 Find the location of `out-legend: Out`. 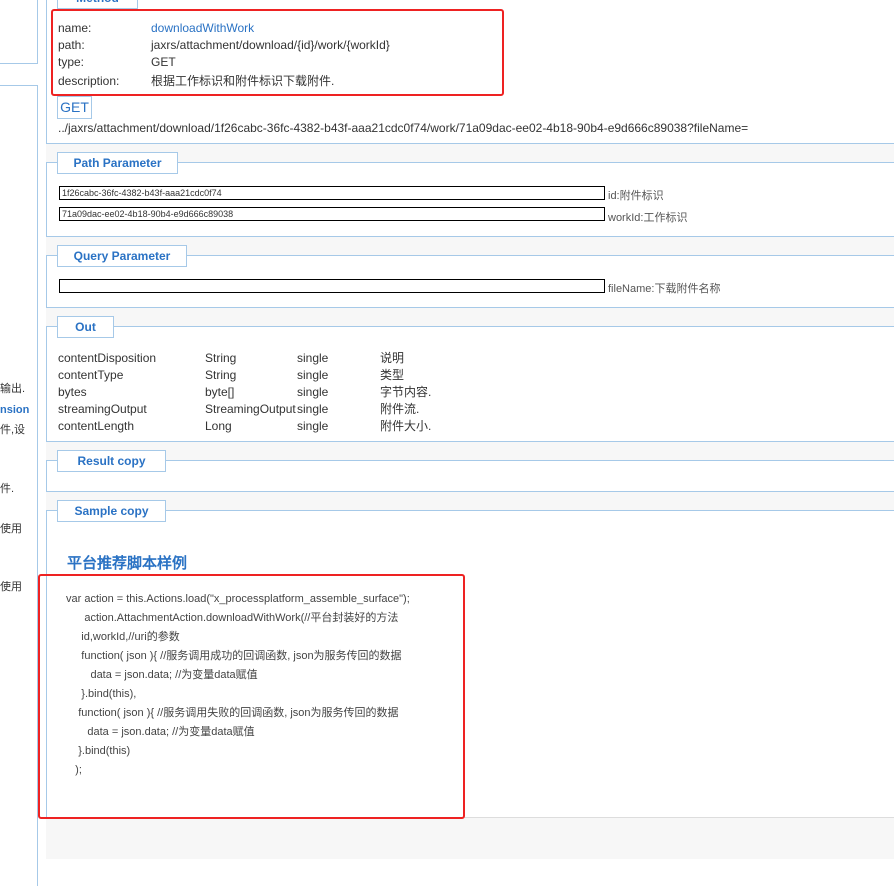

out-legend: Out is located at coordinates (85, 327).